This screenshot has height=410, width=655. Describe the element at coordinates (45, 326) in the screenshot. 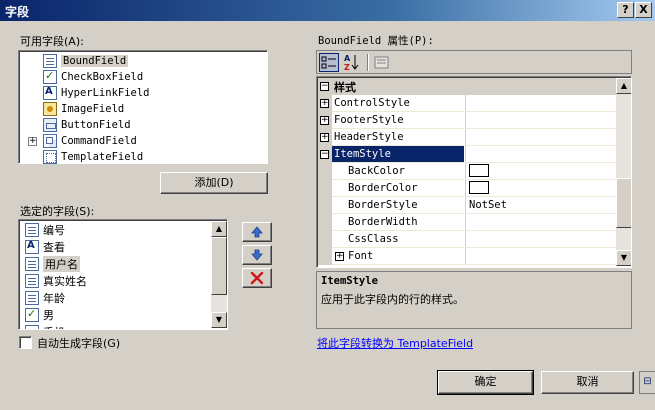

I see `list-item: 手机` at that location.